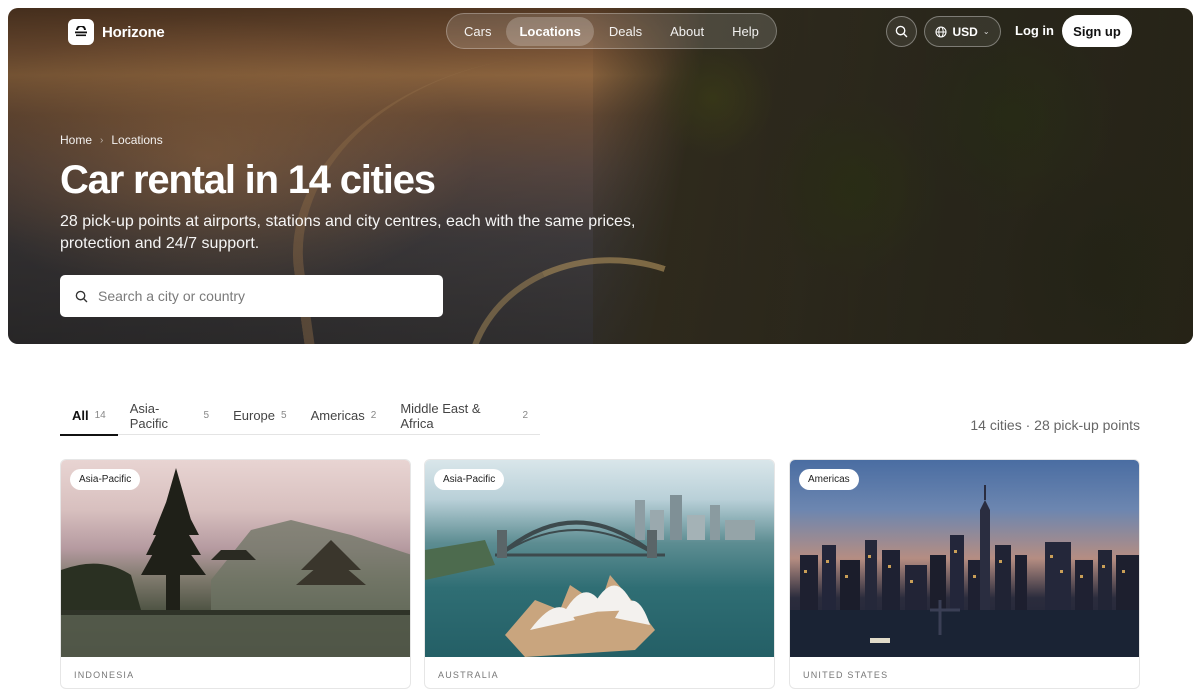  What do you see at coordinates (1097, 31) in the screenshot?
I see `signup-button: Sign up` at bounding box center [1097, 31].